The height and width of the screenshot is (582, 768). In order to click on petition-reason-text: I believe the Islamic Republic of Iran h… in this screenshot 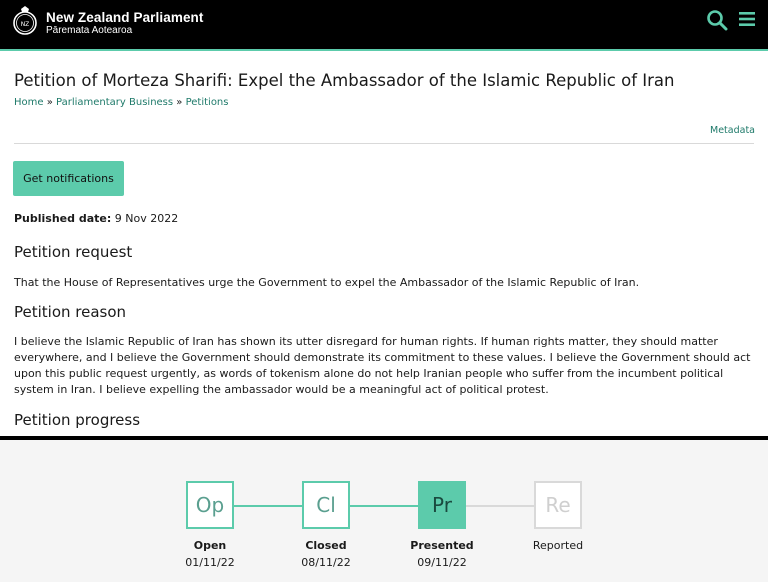, I will do `click(382, 365)`.